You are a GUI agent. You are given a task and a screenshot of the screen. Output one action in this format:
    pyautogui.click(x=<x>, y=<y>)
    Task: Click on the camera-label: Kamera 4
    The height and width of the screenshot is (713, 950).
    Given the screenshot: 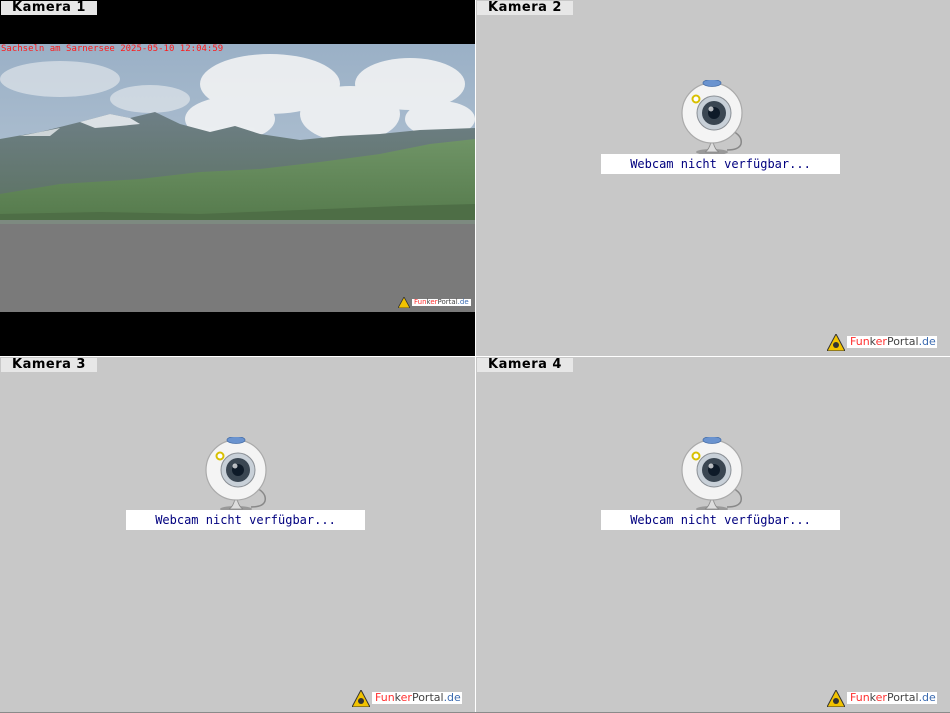 What is the action you would take?
    pyautogui.click(x=525, y=365)
    